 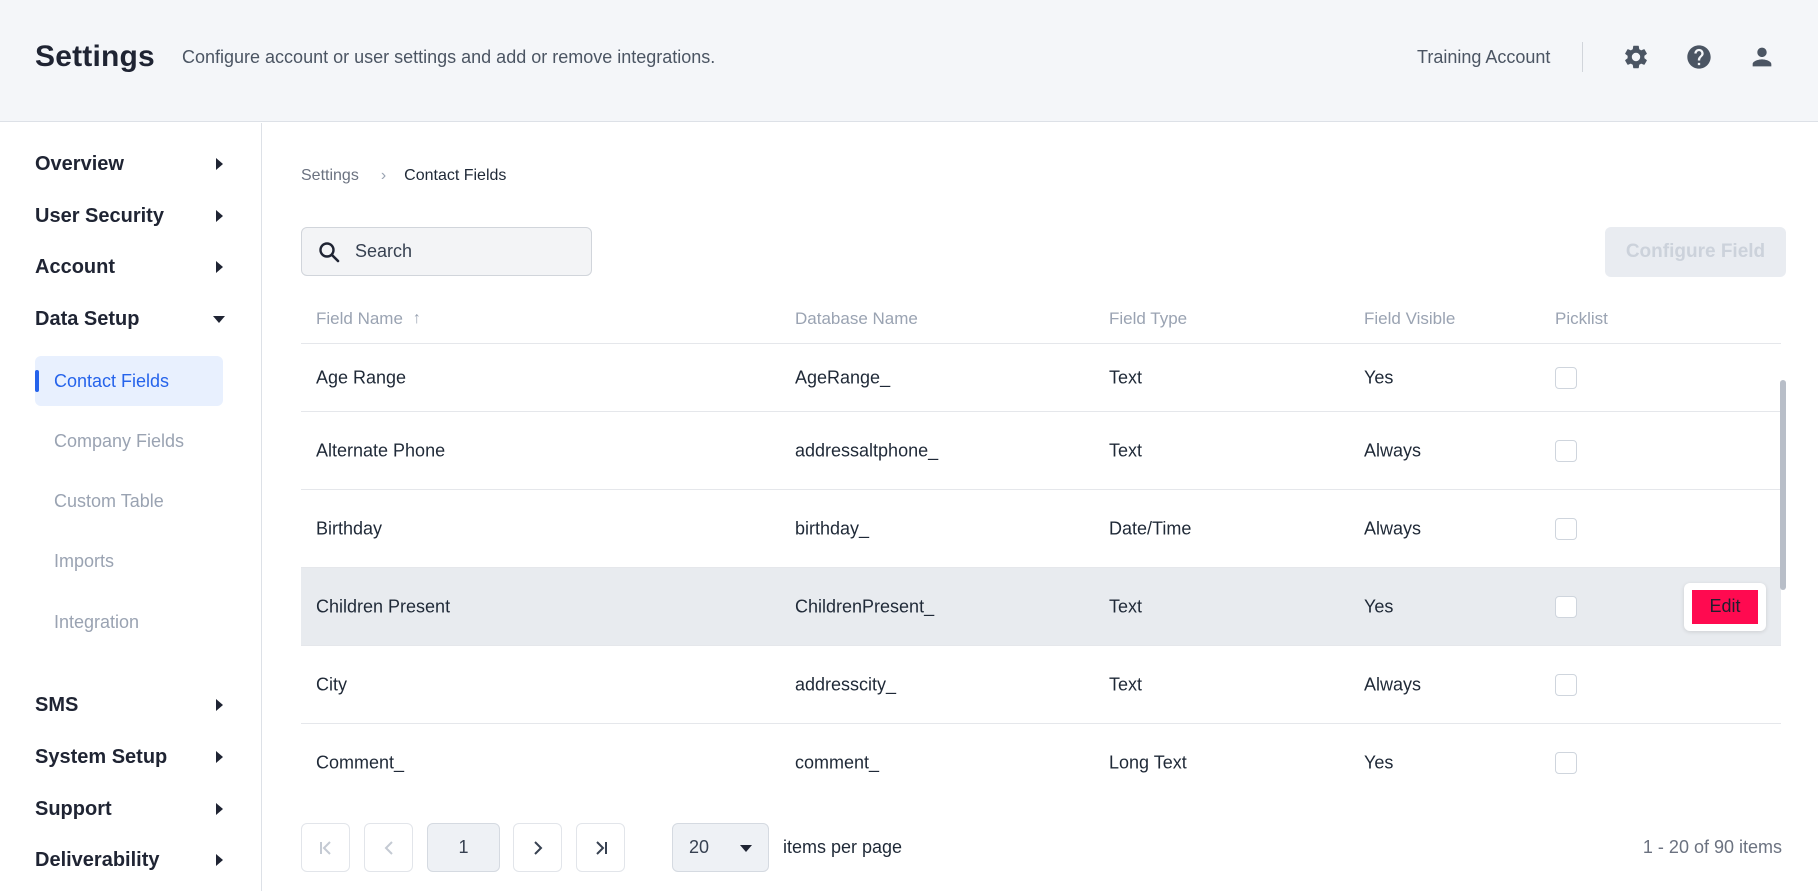 What do you see at coordinates (1148, 319) in the screenshot?
I see `column-header-field-type: Field Type` at bounding box center [1148, 319].